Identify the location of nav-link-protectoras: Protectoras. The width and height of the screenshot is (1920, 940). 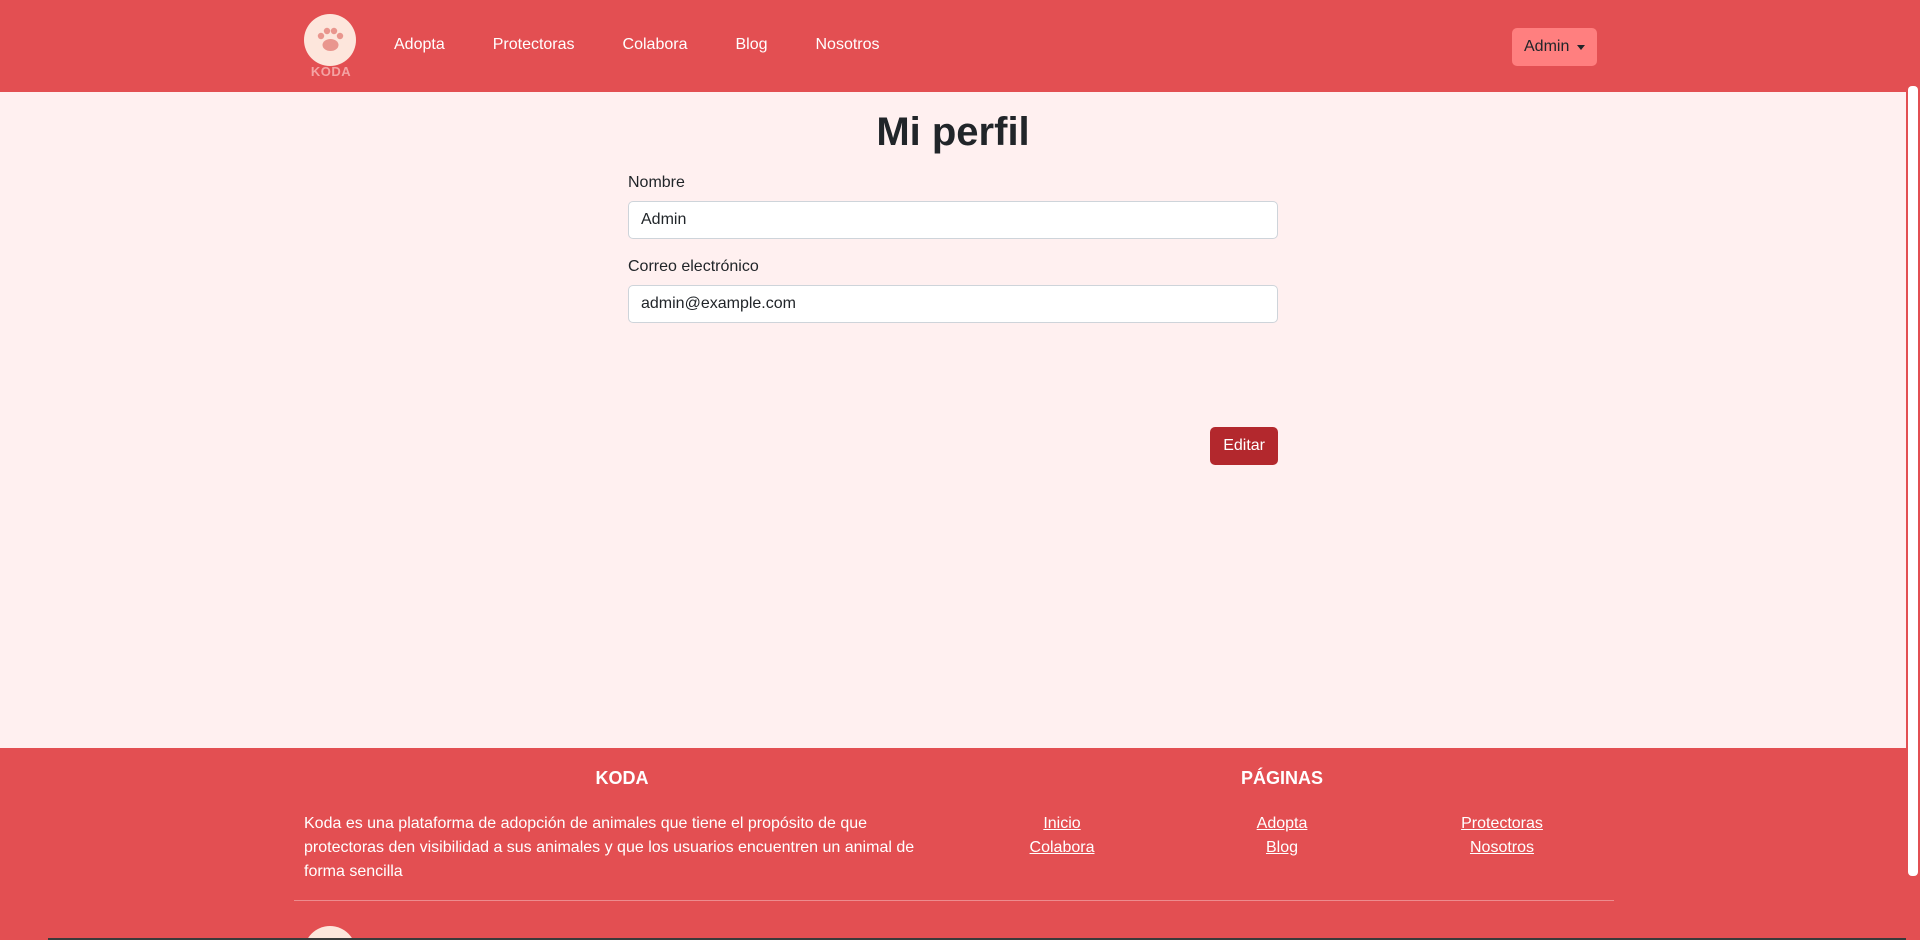
(534, 45).